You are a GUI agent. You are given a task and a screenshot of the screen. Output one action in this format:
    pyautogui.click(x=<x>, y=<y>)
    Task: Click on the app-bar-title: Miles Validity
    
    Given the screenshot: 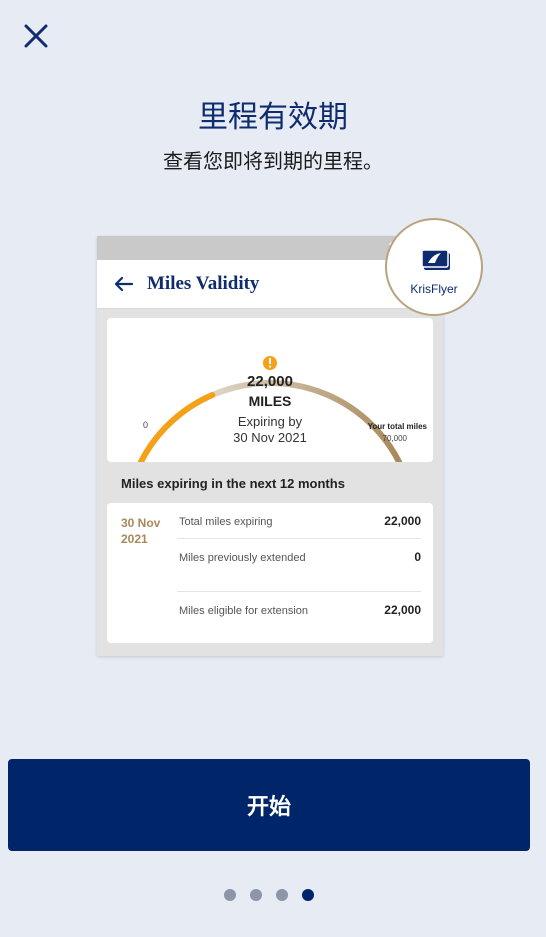 What is the action you would take?
    pyautogui.click(x=203, y=283)
    